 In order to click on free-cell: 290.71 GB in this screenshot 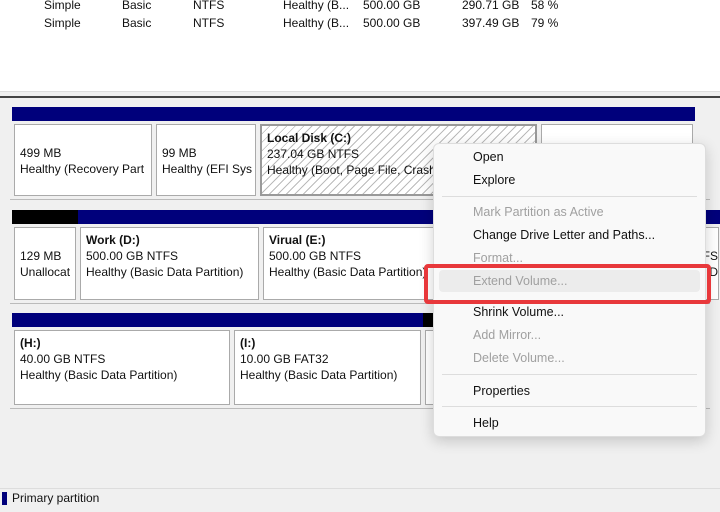, I will do `click(491, 6)`.